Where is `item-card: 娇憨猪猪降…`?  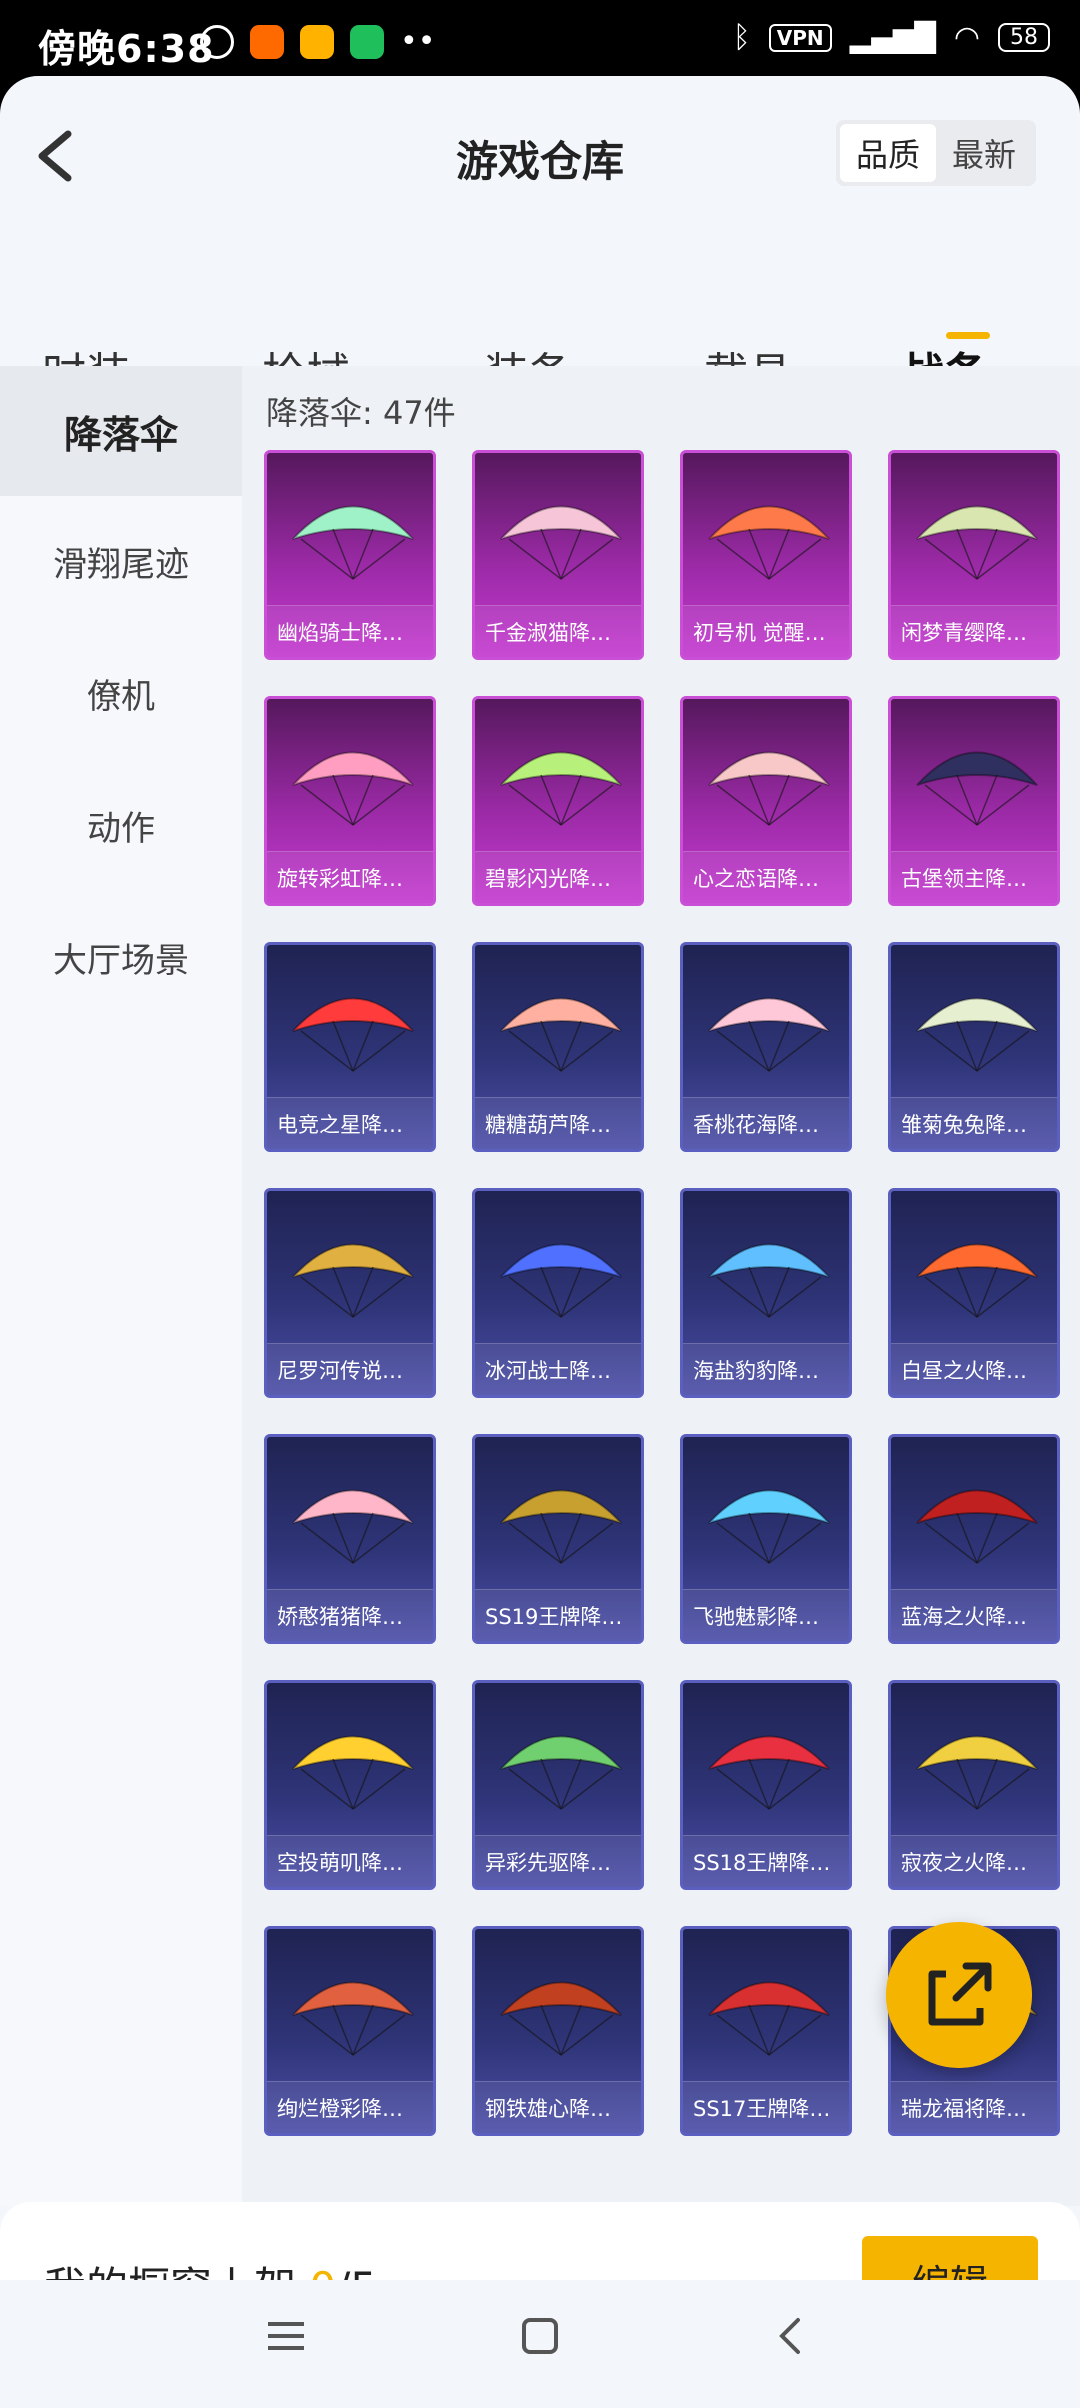
item-card: 娇憨猪猪降… is located at coordinates (350, 1539).